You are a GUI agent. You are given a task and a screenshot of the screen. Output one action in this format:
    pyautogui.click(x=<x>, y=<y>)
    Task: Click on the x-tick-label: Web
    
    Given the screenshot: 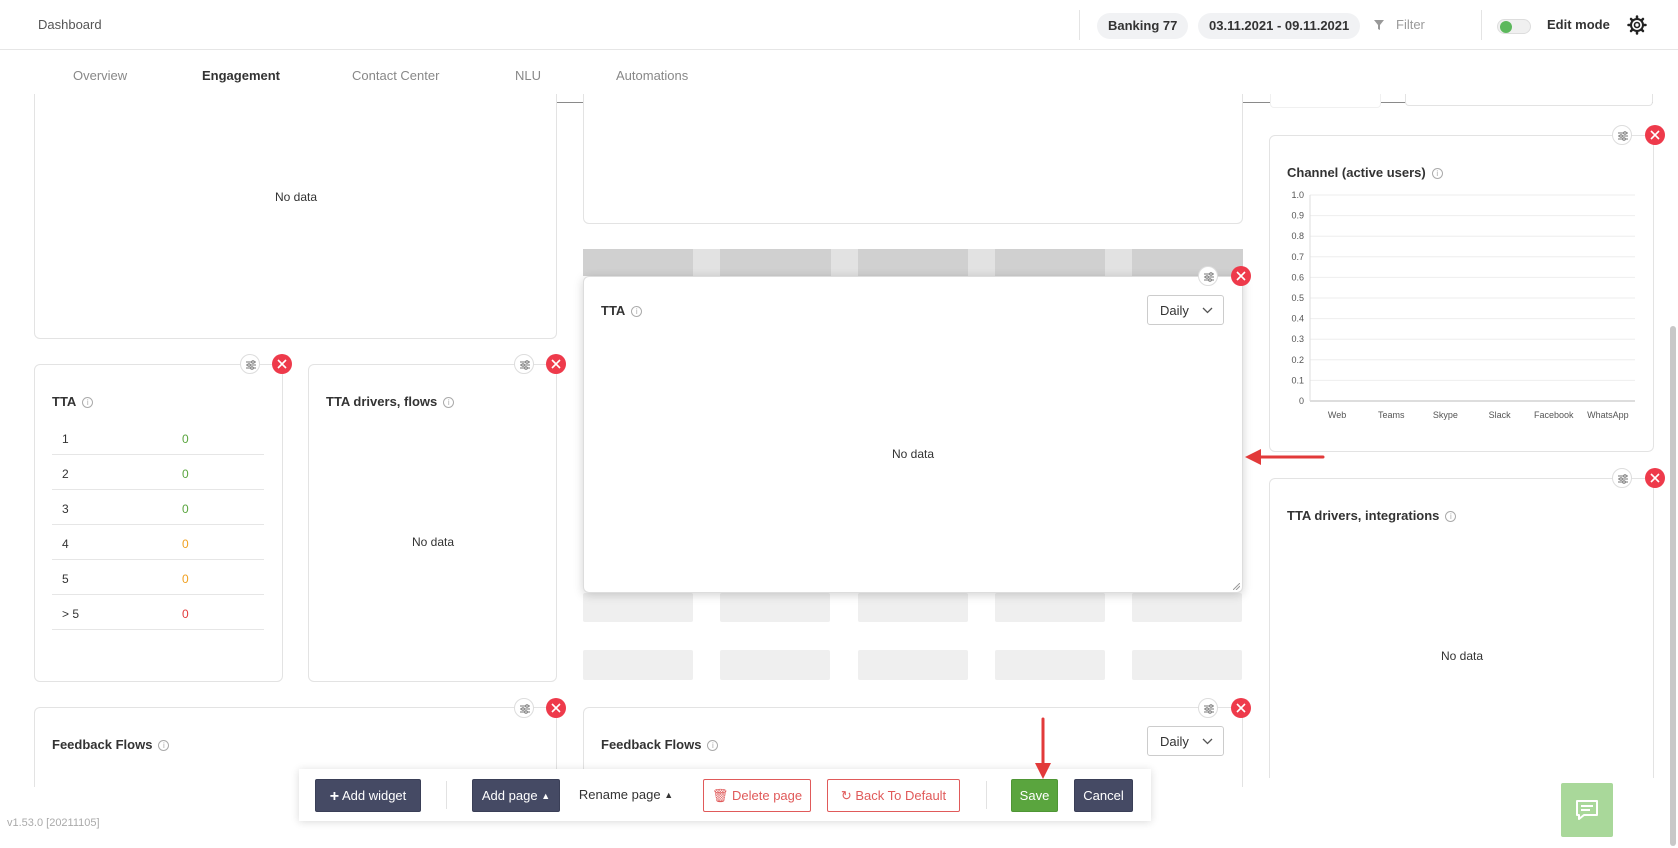 What is the action you would take?
    pyautogui.click(x=1337, y=415)
    